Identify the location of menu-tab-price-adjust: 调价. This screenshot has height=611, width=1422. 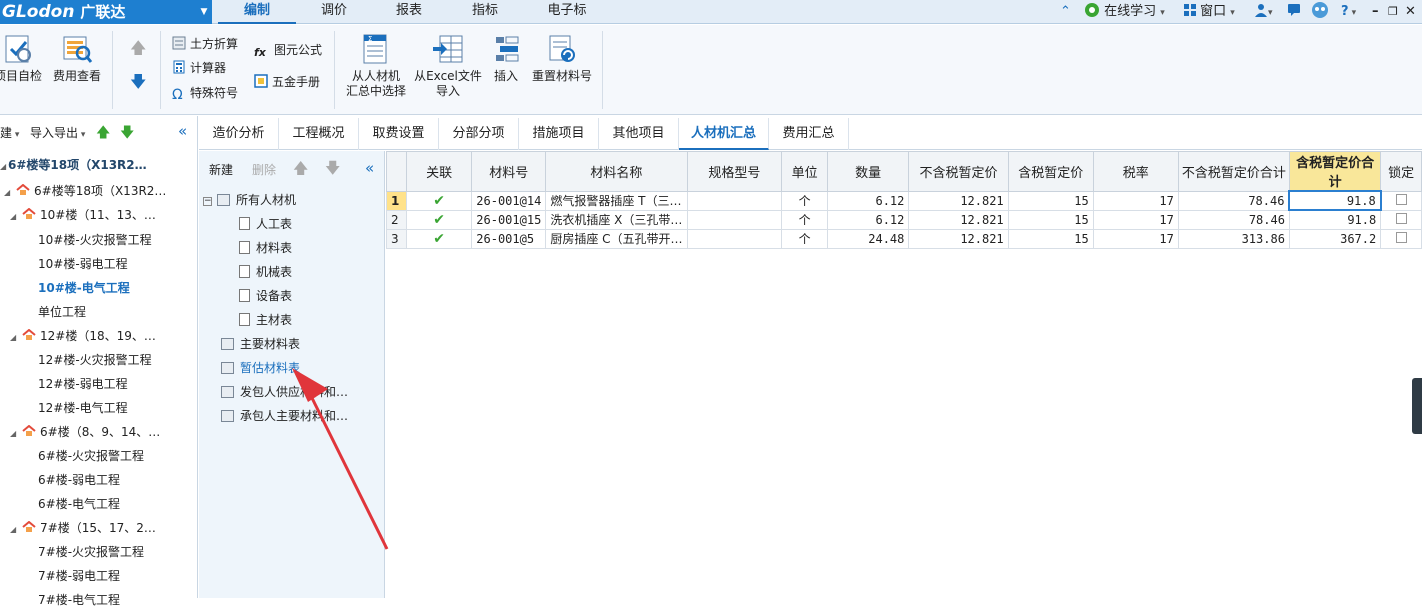
(334, 12).